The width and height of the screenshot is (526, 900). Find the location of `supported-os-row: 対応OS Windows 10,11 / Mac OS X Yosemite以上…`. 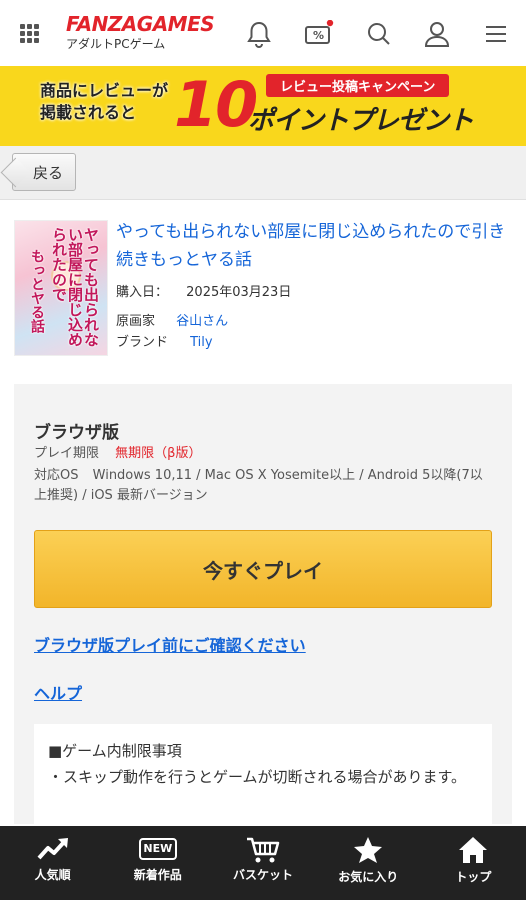

supported-os-row: 対応OS Windows 10,11 / Mac OS X Yosemite以上… is located at coordinates (264, 486).